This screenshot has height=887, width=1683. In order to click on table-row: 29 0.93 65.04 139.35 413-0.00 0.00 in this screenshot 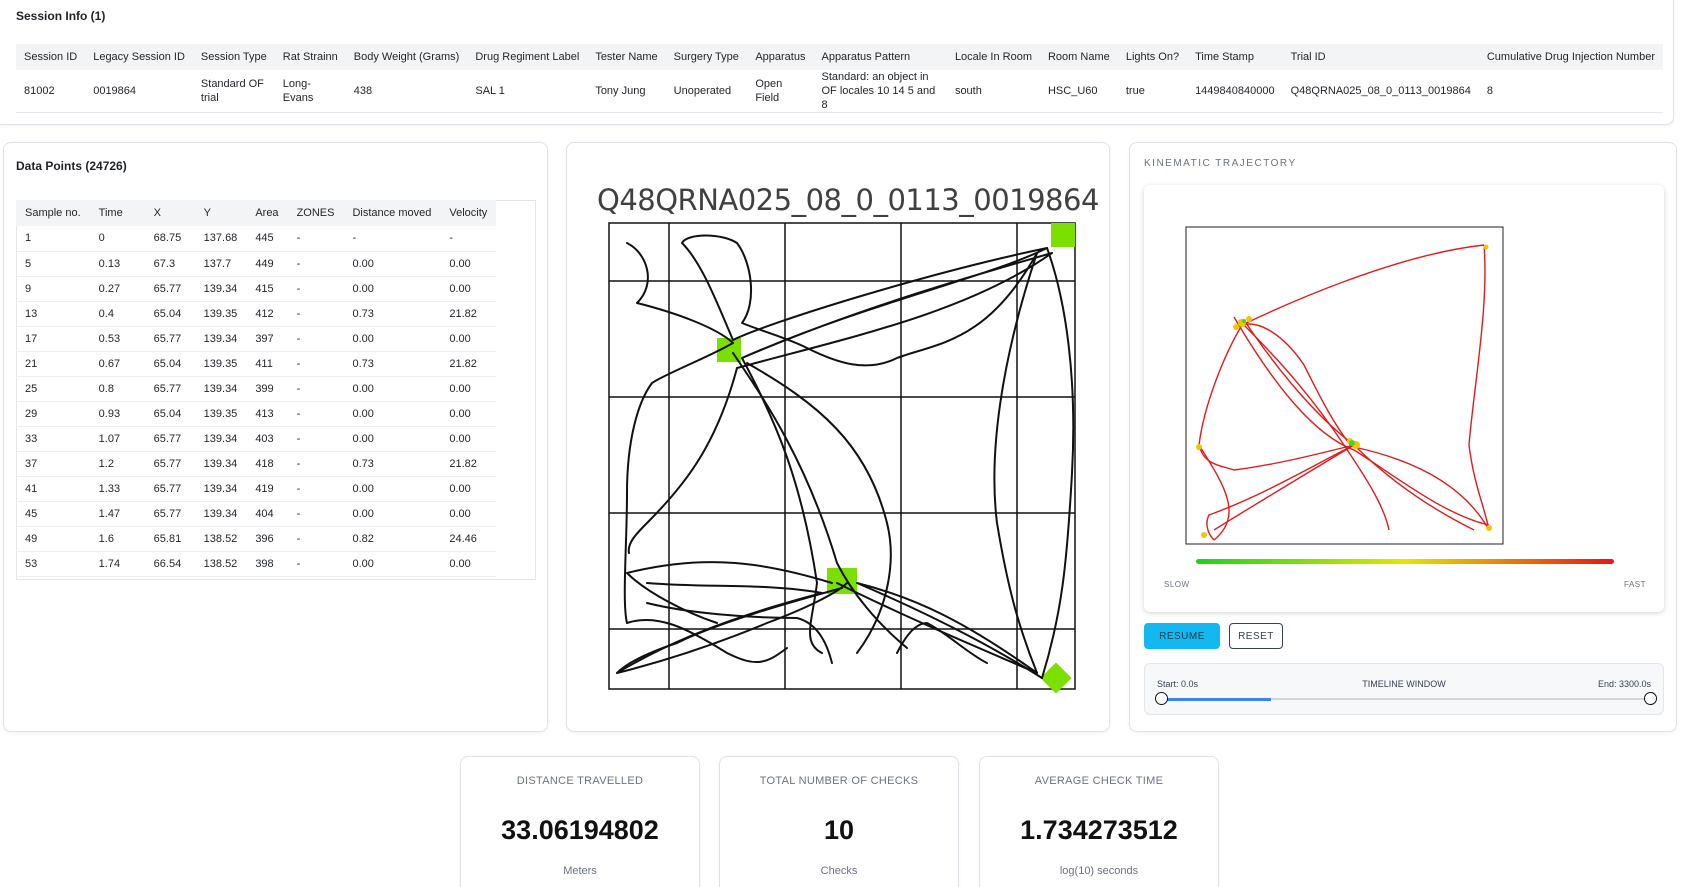, I will do `click(256, 414)`.